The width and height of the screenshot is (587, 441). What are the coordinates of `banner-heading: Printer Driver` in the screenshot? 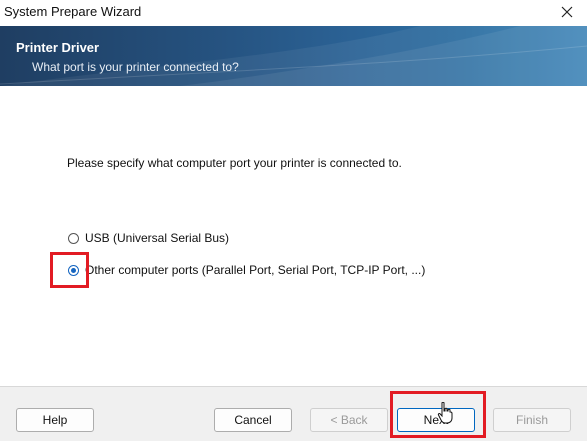 It's located at (58, 47).